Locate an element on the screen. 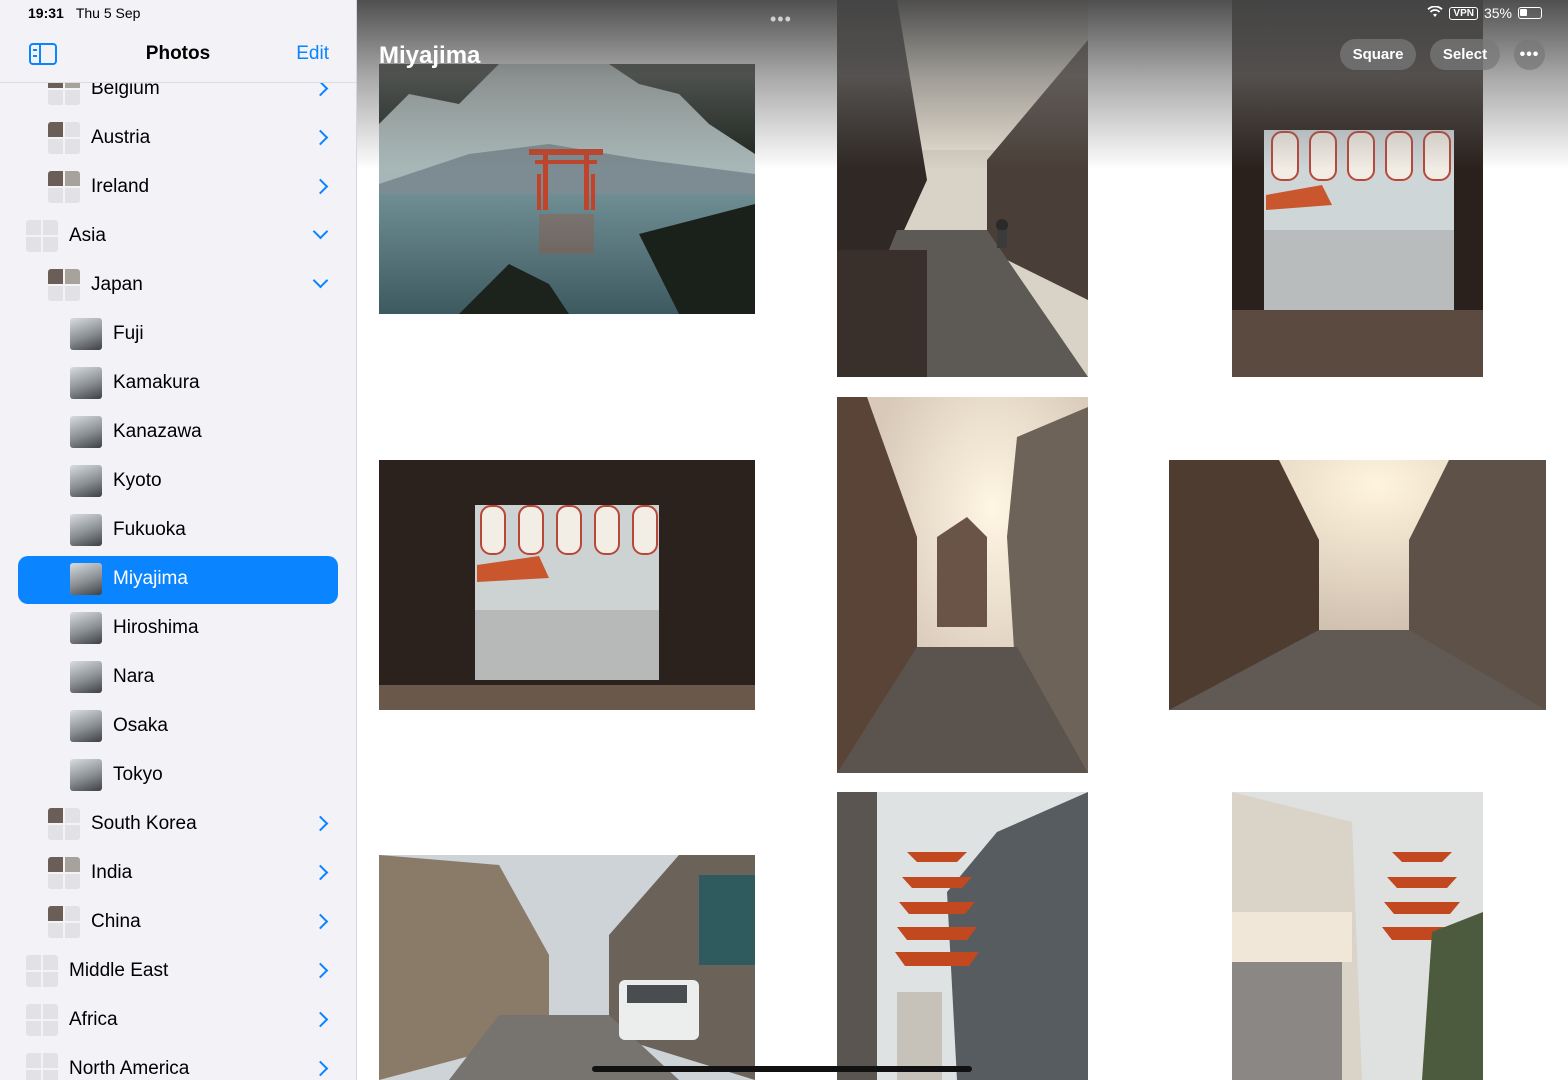 This screenshot has height=1080, width=1568. sidebar-item-japan: Japan is located at coordinates (178, 285).